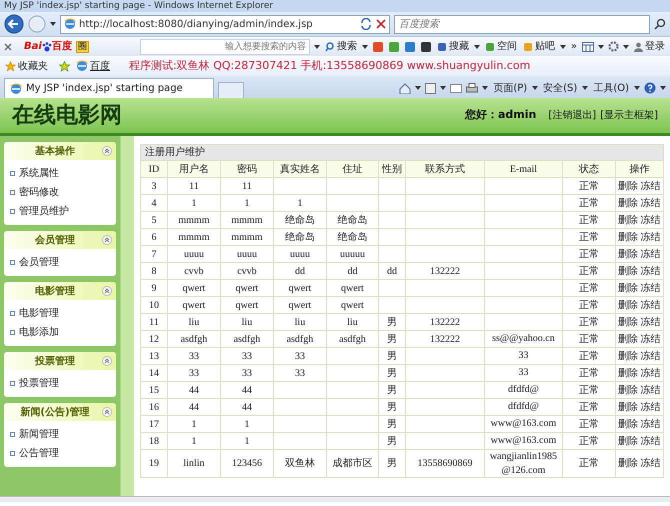 This screenshot has height=506, width=670. I want to click on grid-icon, so click(588, 47).